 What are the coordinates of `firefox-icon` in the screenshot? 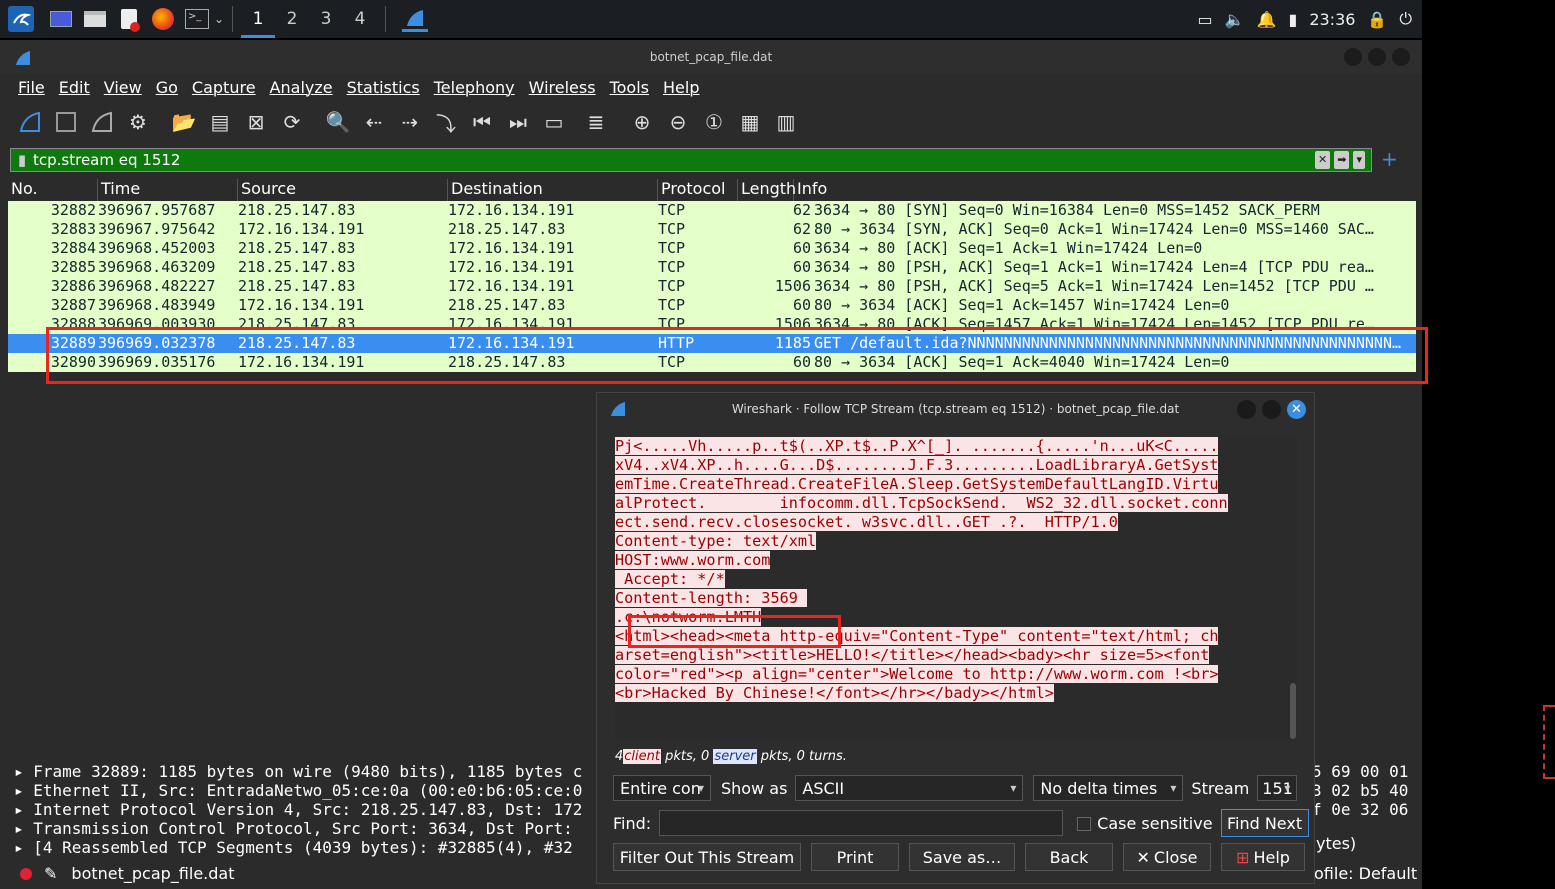 It's located at (163, 19).